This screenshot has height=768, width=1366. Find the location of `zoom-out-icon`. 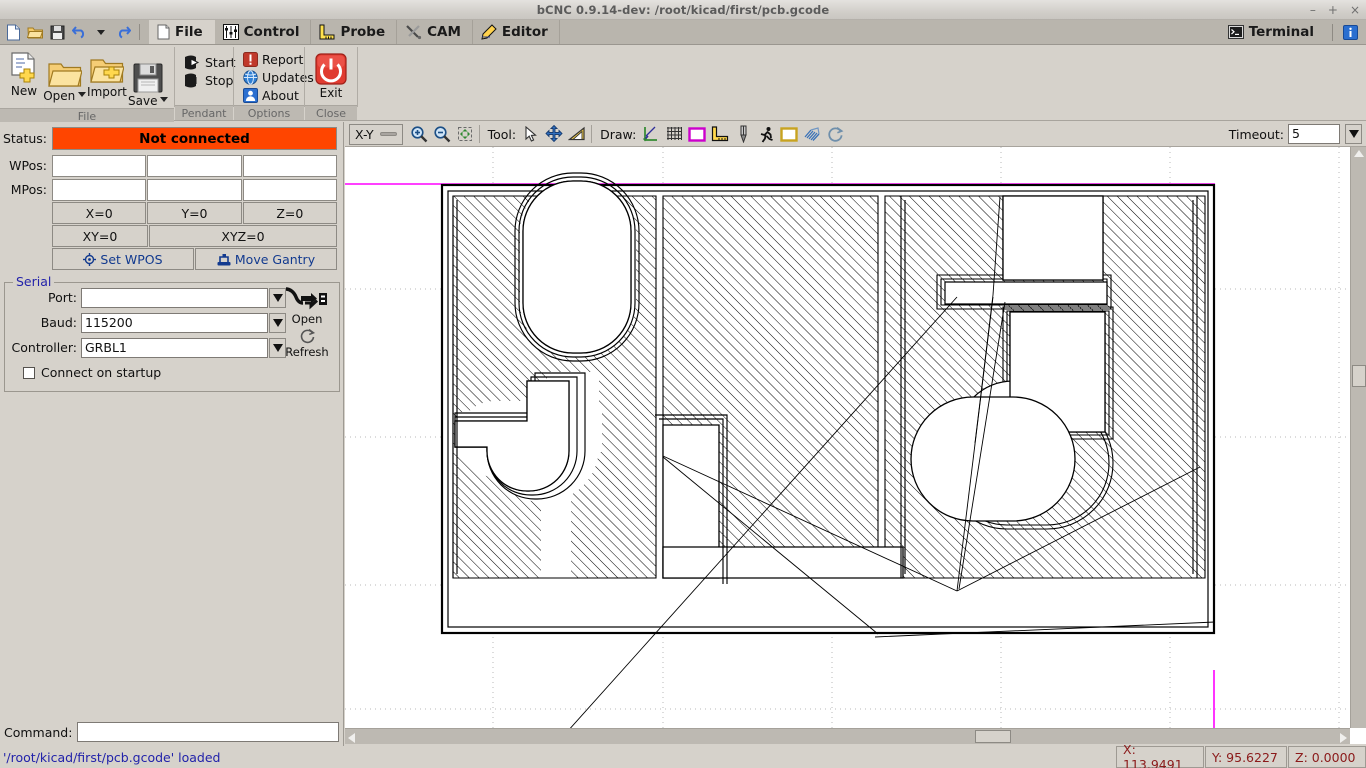

zoom-out-icon is located at coordinates (441, 134).